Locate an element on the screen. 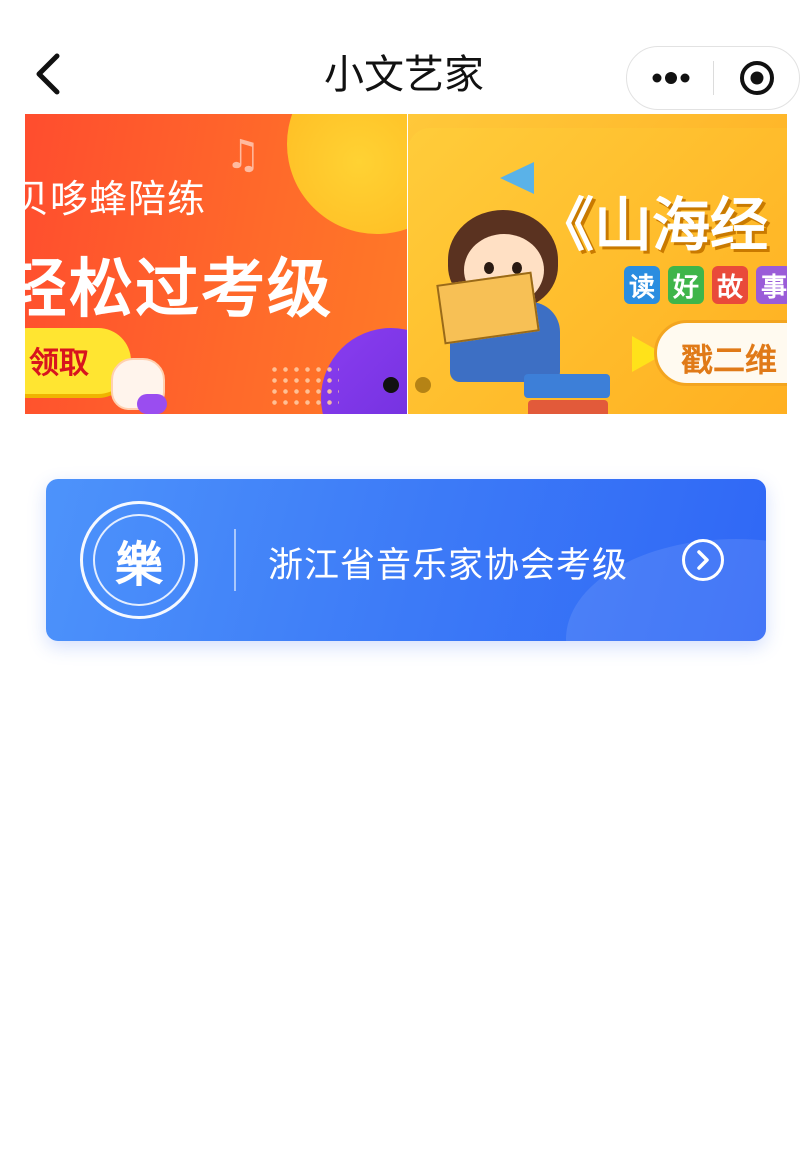 This screenshot has height=1174, width=808. hand-cuff-decor is located at coordinates (152, 404).